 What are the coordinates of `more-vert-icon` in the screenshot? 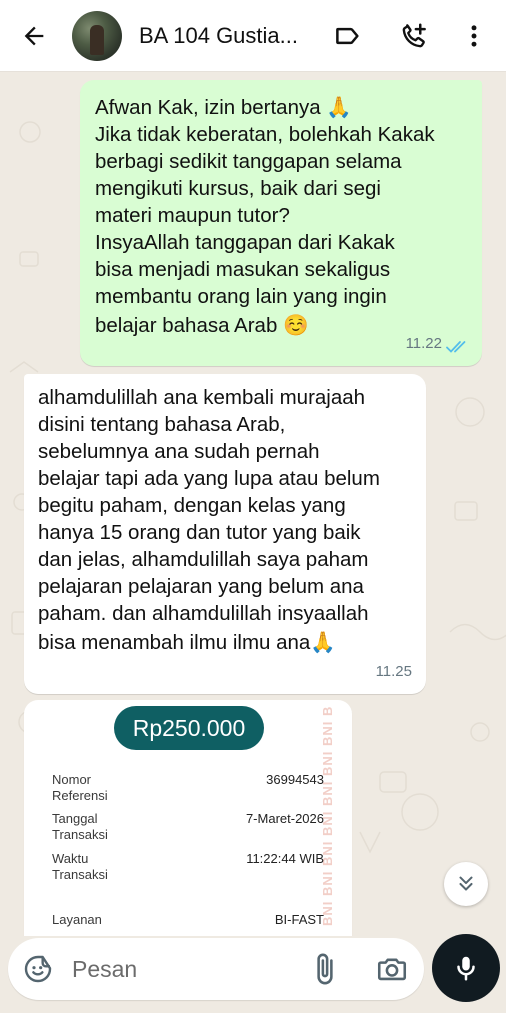 It's located at (474, 36).